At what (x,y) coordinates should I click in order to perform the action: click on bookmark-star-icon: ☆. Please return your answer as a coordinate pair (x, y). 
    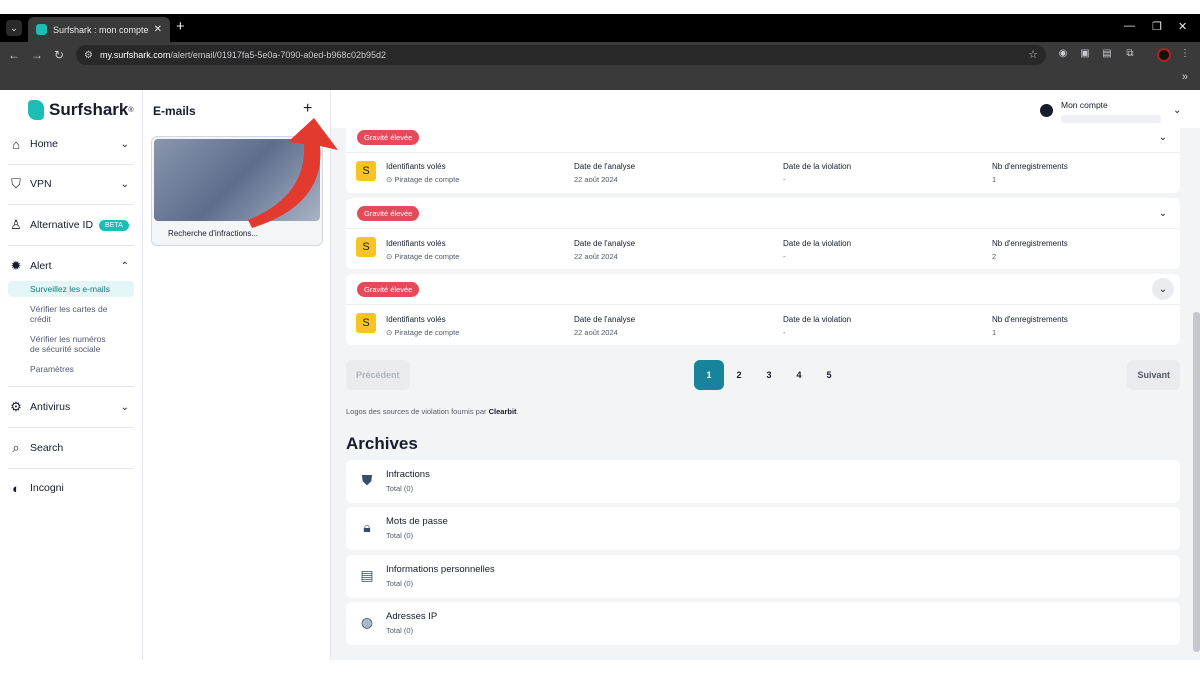
    Looking at the image, I should click on (1033, 54).